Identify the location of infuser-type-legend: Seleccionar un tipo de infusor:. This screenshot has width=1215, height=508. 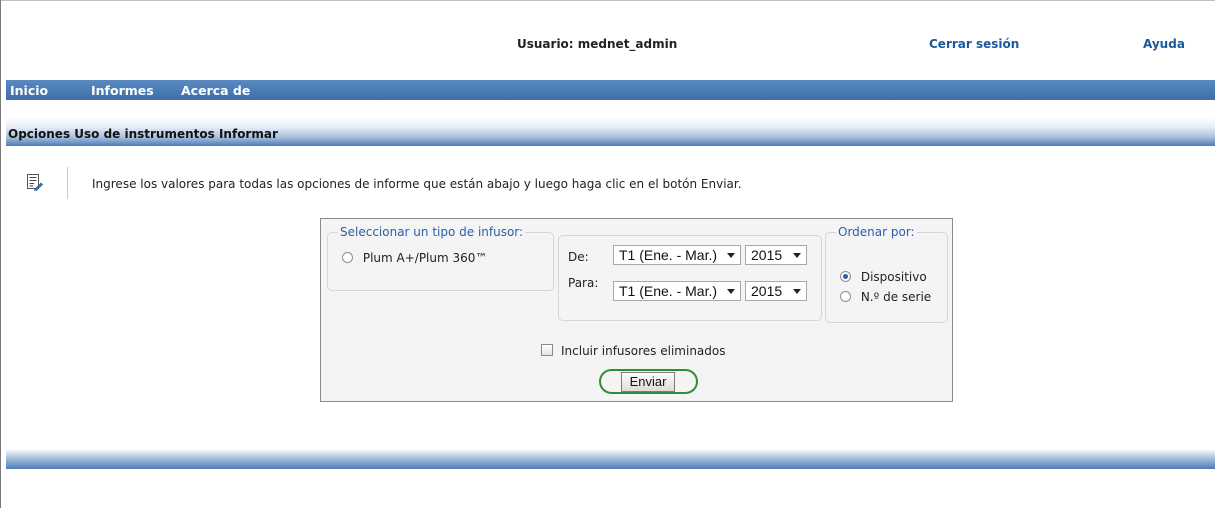
(432, 232).